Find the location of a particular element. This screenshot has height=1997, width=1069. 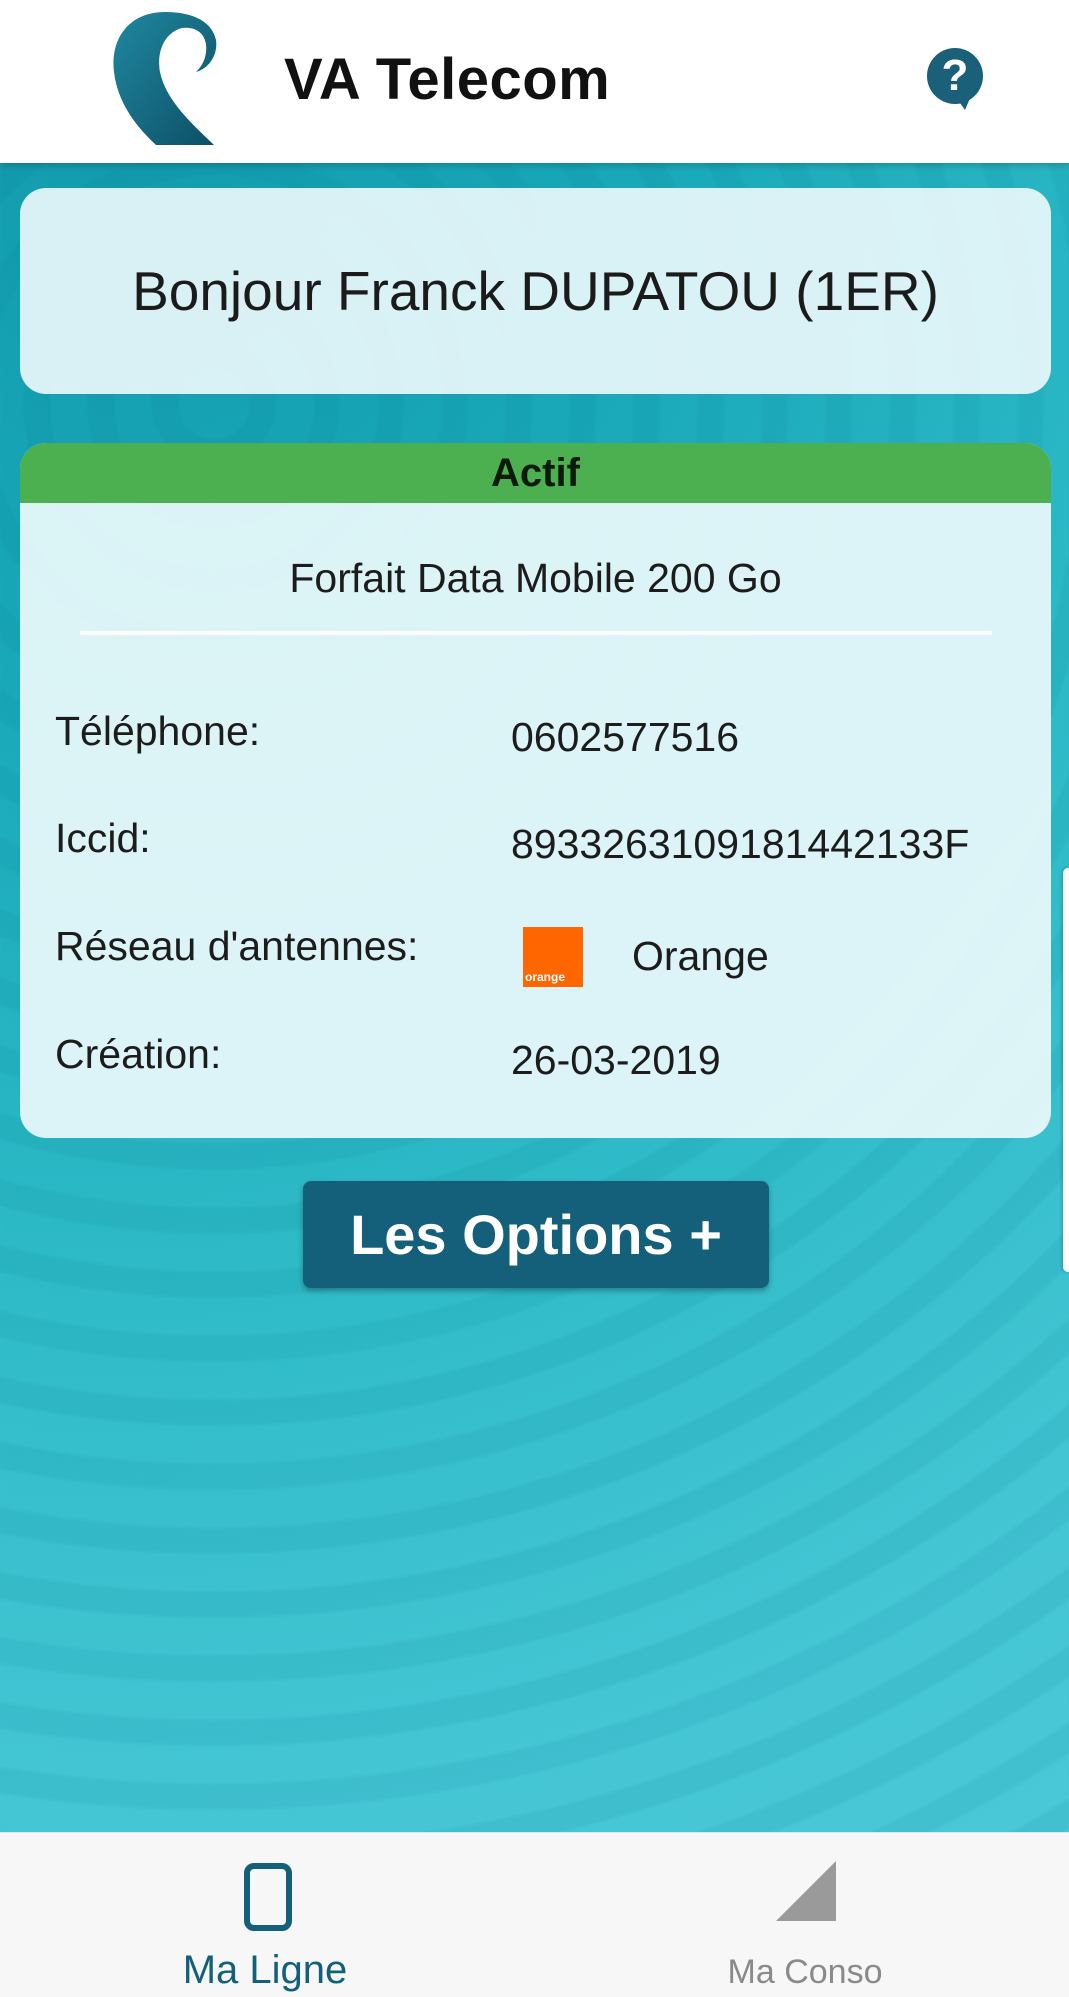

divider is located at coordinates (536, 633).